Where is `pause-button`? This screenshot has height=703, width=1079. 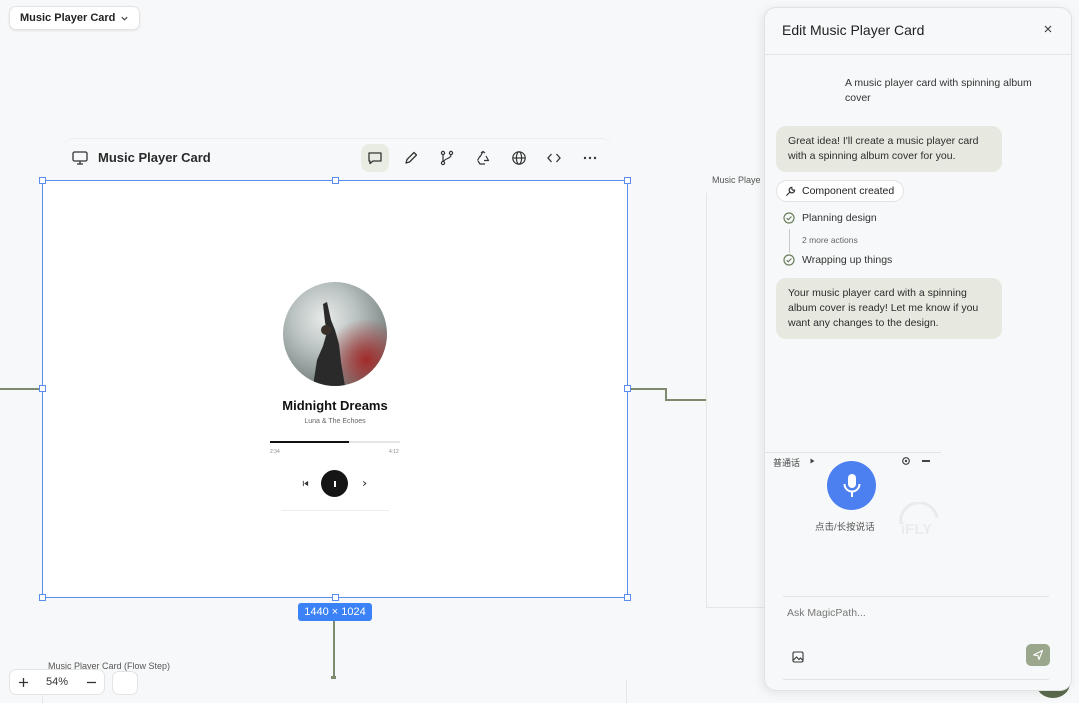 pause-button is located at coordinates (334, 483).